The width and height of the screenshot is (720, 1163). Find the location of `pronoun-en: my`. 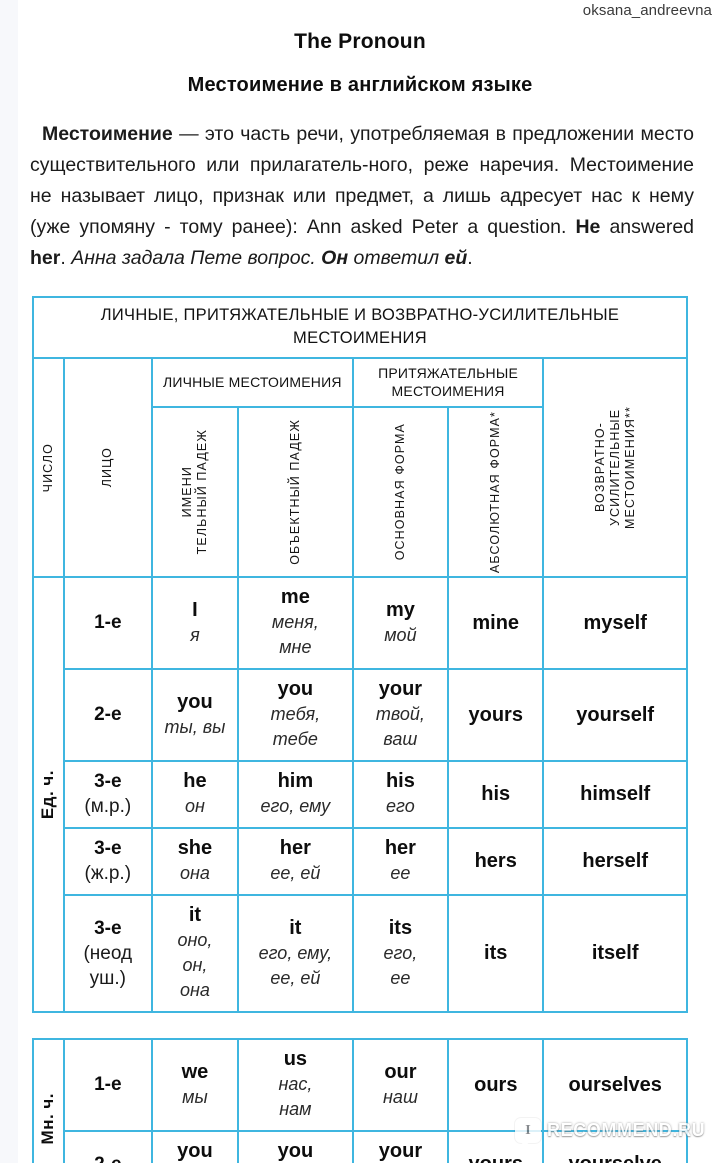

pronoun-en: my is located at coordinates (400, 609).